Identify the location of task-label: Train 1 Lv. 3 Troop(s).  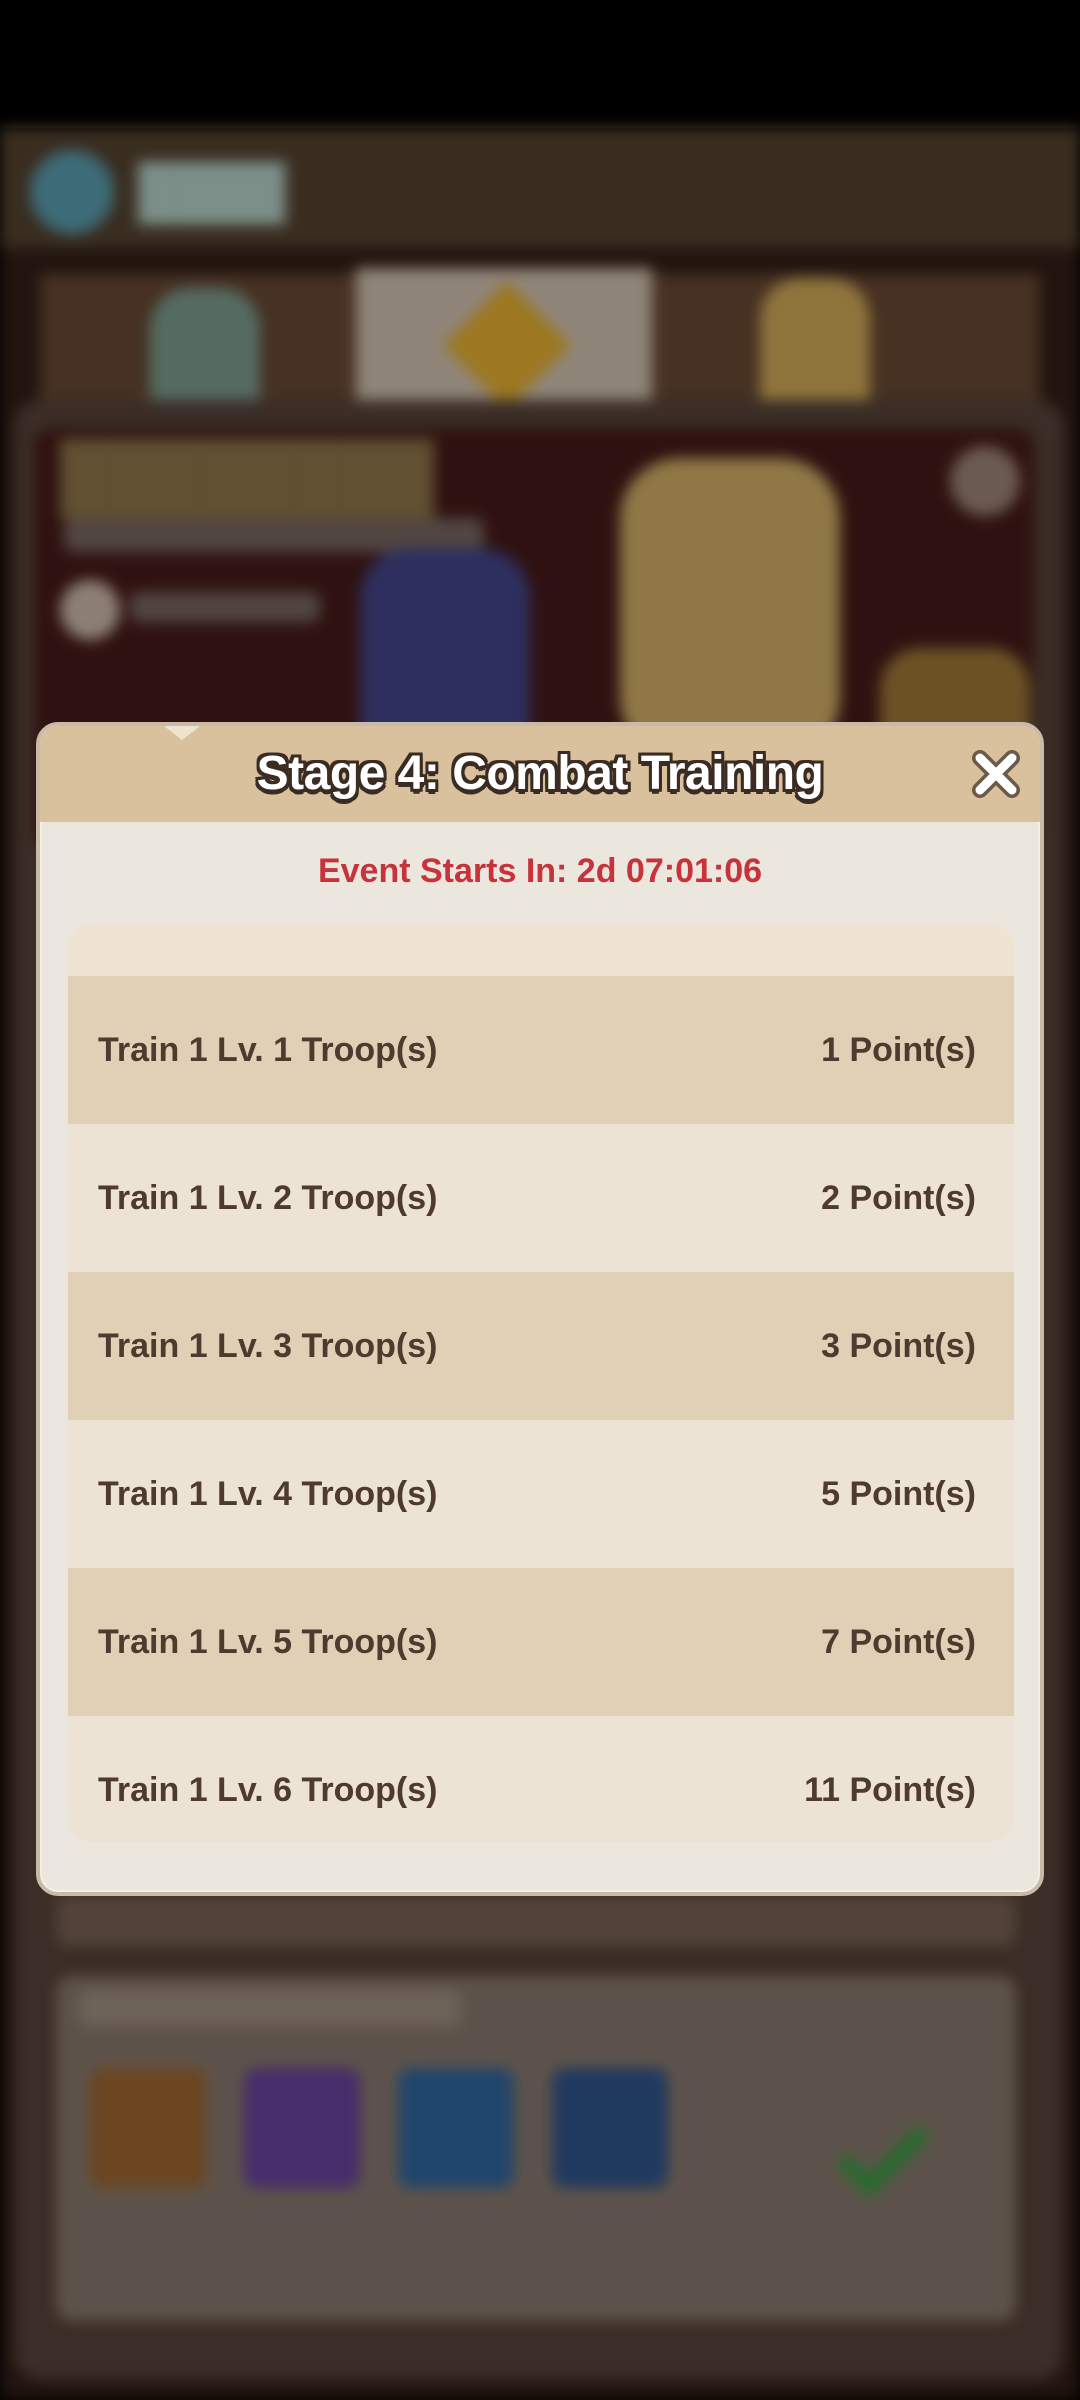
(268, 1345).